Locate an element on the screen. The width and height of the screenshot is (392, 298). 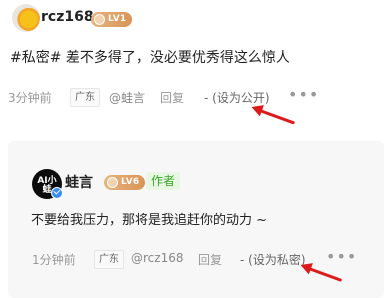
reply-username: 蛙言 is located at coordinates (79, 182).